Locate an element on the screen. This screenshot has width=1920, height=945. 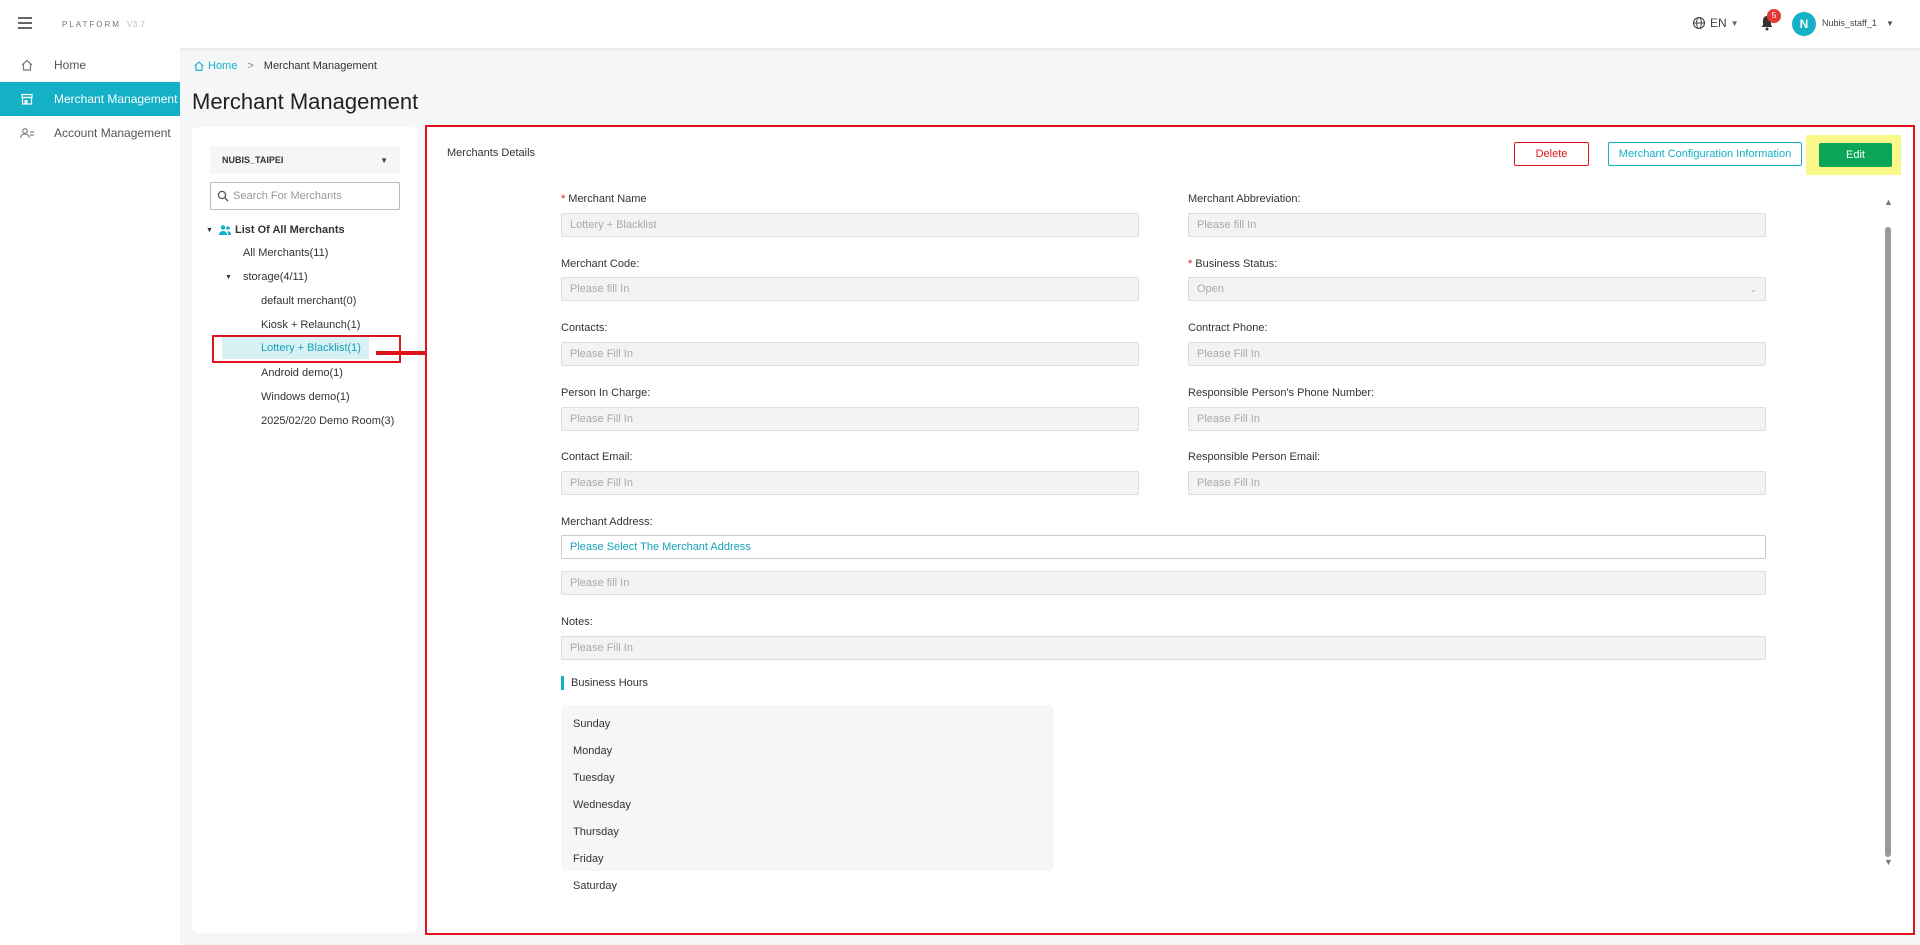
tree-node-label: 2025/02/20 Demo Room(3) is located at coordinates (328, 421).